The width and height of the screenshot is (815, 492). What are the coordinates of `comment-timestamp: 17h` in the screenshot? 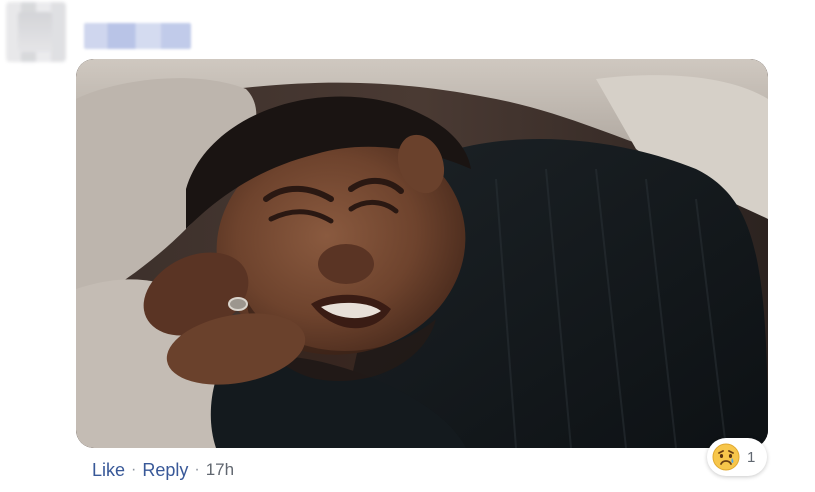 It's located at (220, 470).